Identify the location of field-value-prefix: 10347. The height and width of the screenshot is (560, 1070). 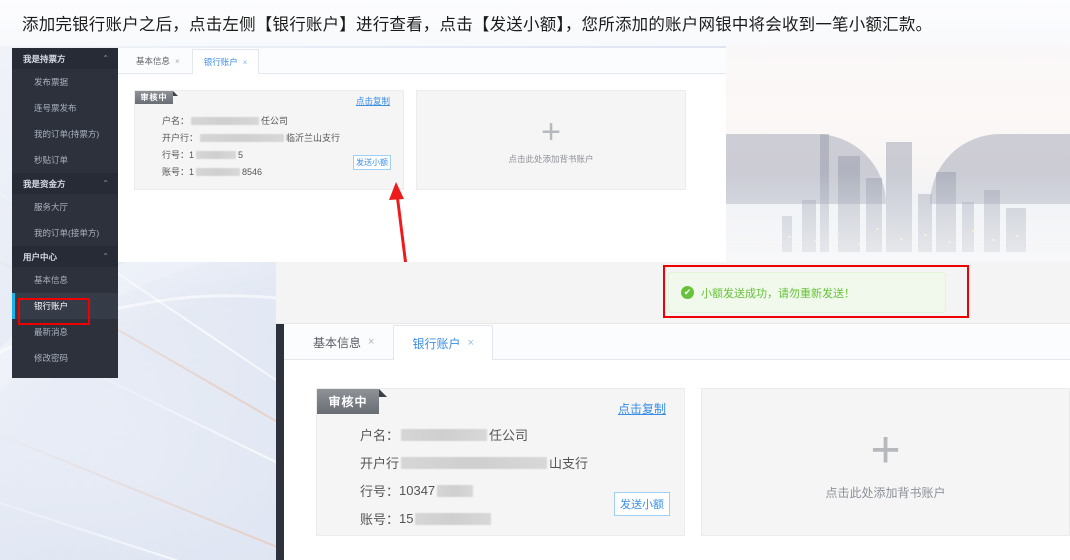
(417, 490).